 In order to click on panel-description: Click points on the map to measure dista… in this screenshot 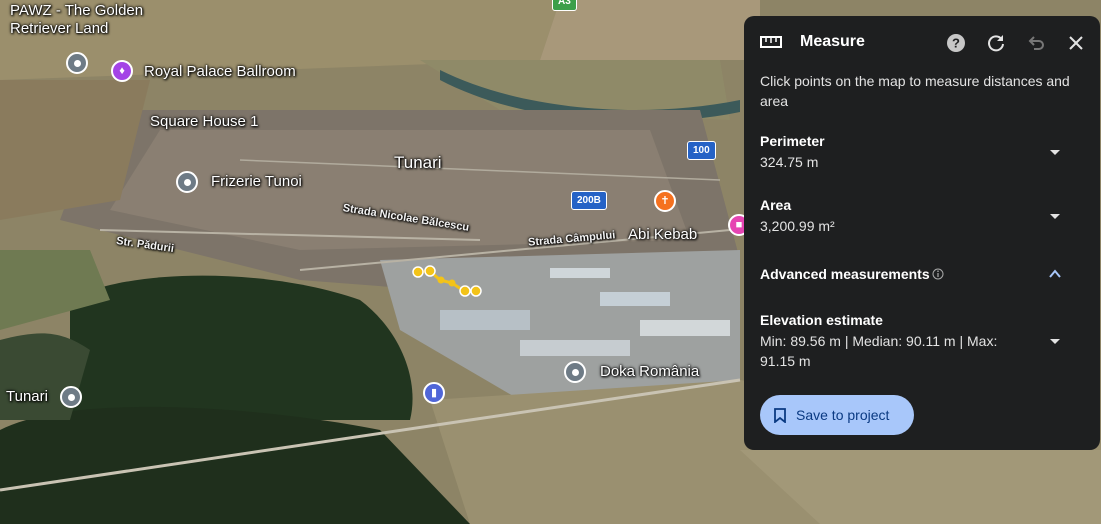, I will do `click(915, 91)`.